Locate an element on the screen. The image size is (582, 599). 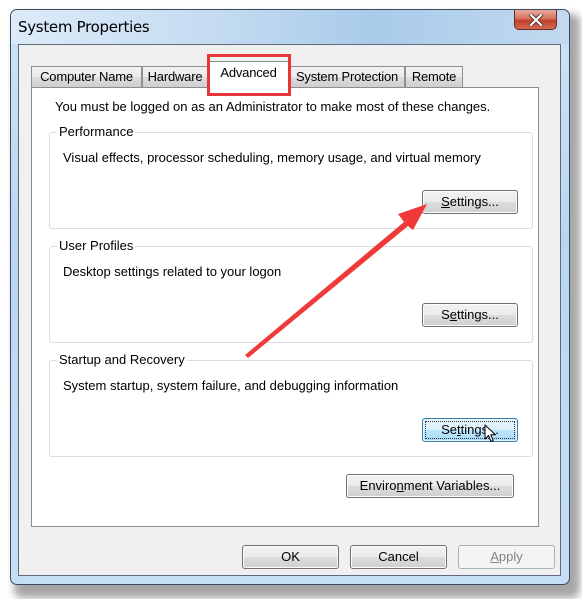
button-accelerator: S is located at coordinates (445, 201).